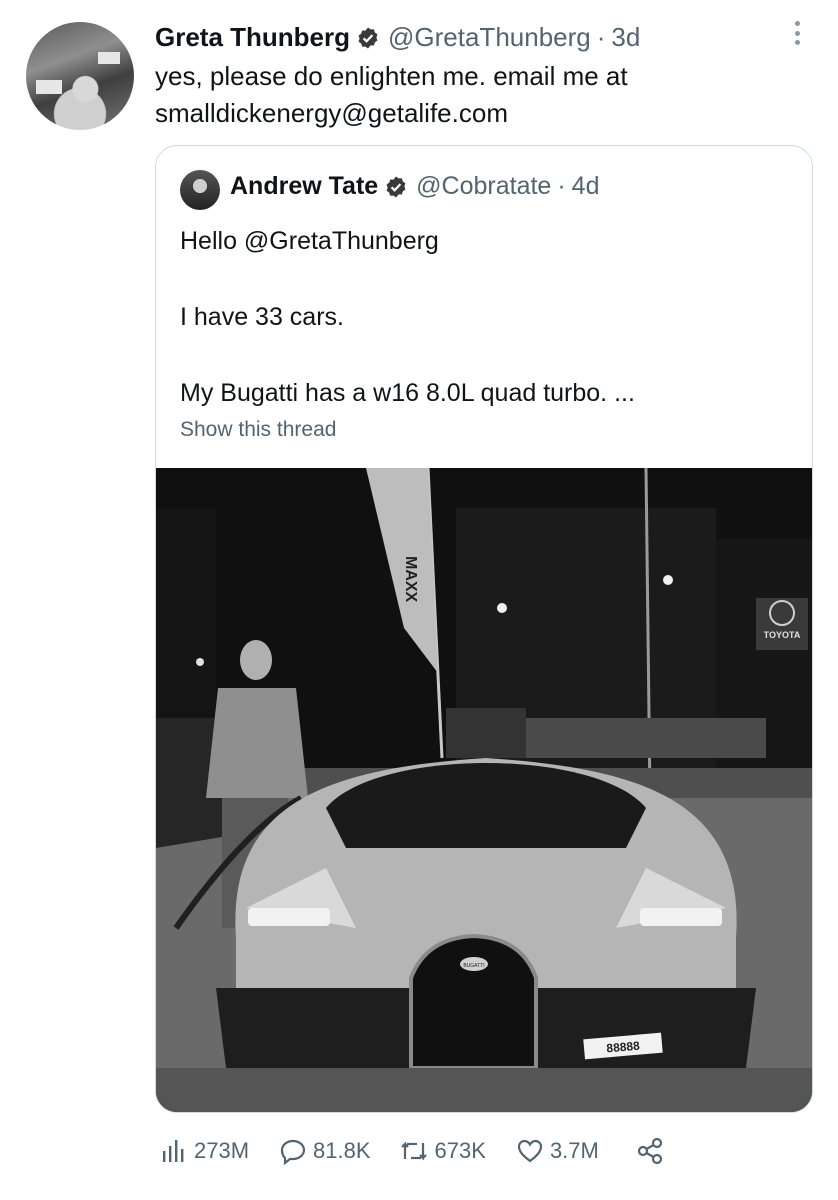 The image size is (838, 1200). I want to click on more-icon, so click(797, 33).